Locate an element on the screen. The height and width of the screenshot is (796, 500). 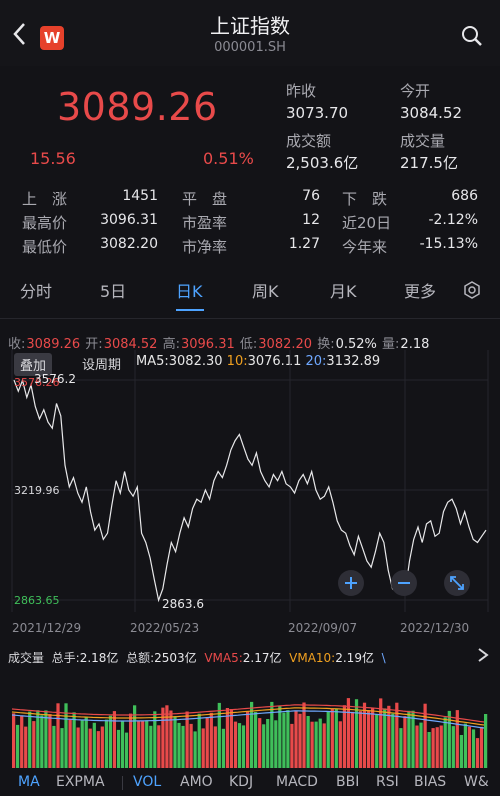
tab-amo: AMO is located at coordinates (196, 782).